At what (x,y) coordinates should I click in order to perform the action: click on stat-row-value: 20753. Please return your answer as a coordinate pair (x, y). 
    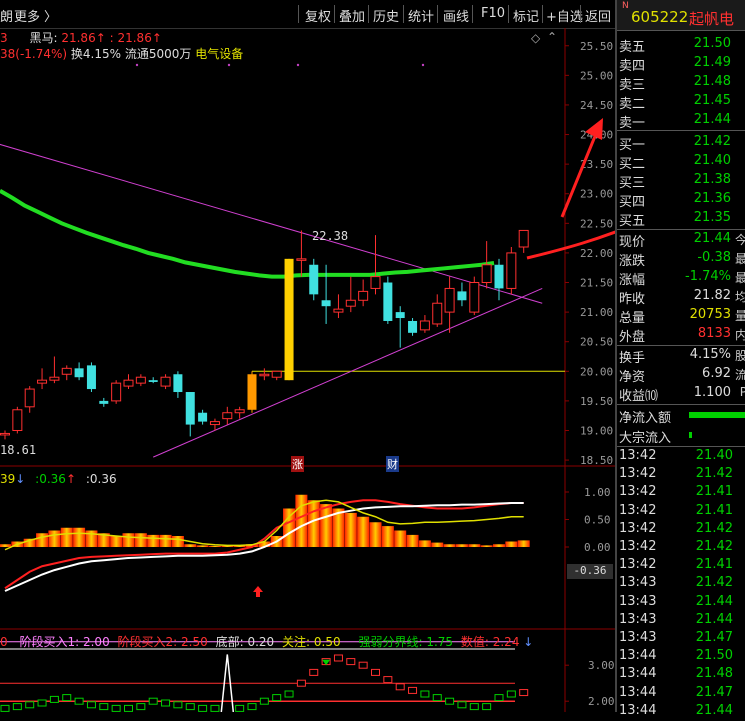
    Looking at the image, I should click on (710, 314).